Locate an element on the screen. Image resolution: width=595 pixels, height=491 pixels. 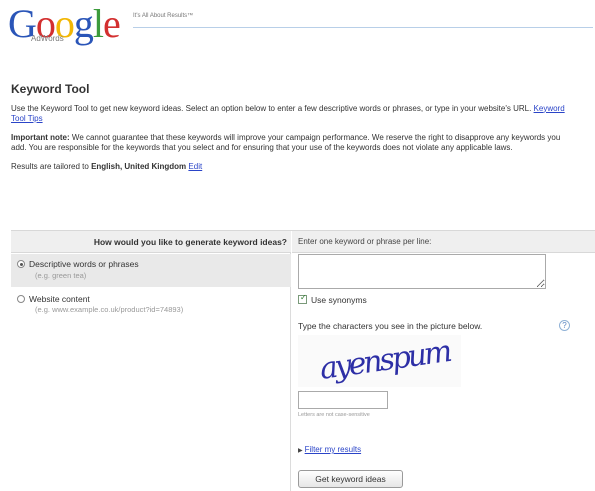
results-prefix: Results are tailored to is located at coordinates (50, 166).